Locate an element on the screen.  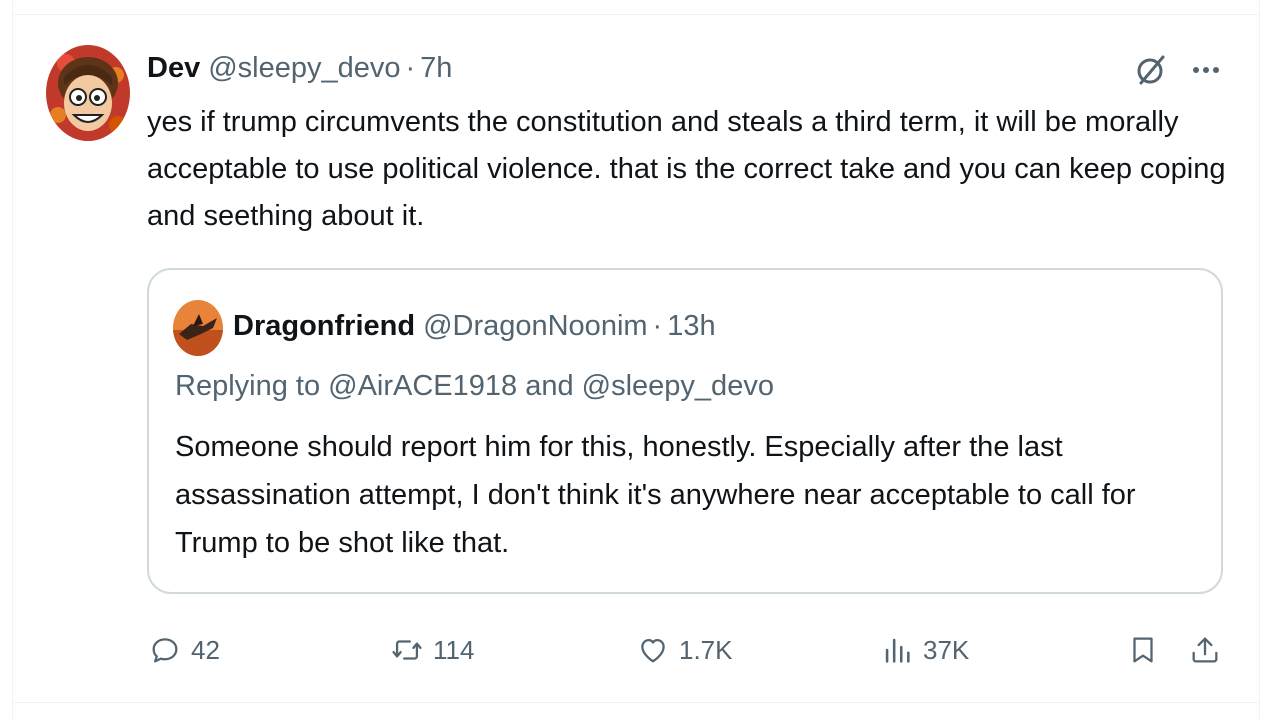
replying-to: Replying to @AirACE1918 and @sleepy_devo is located at coordinates (474, 386).